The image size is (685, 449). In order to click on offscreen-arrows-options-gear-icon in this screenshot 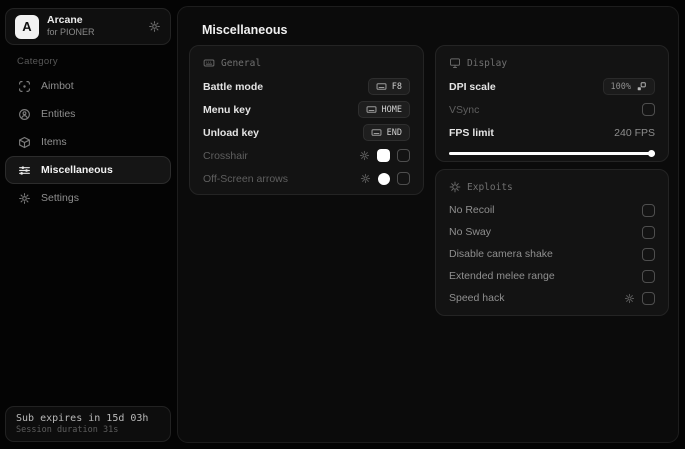, I will do `click(365, 178)`.